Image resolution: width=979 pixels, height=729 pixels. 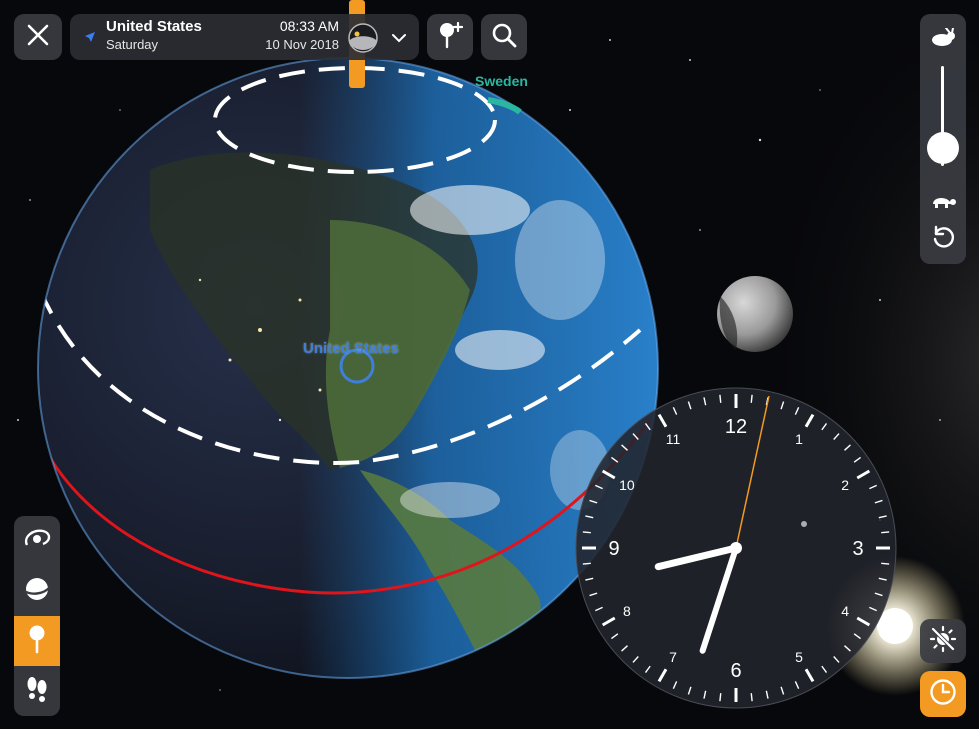 I want to click on clock-icon, so click(x=943, y=694).